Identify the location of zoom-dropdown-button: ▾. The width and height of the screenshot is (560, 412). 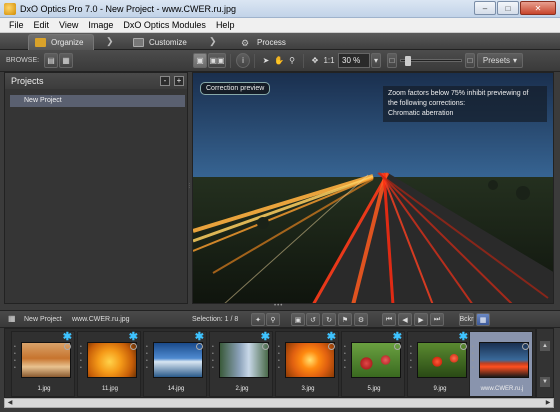
(376, 60).